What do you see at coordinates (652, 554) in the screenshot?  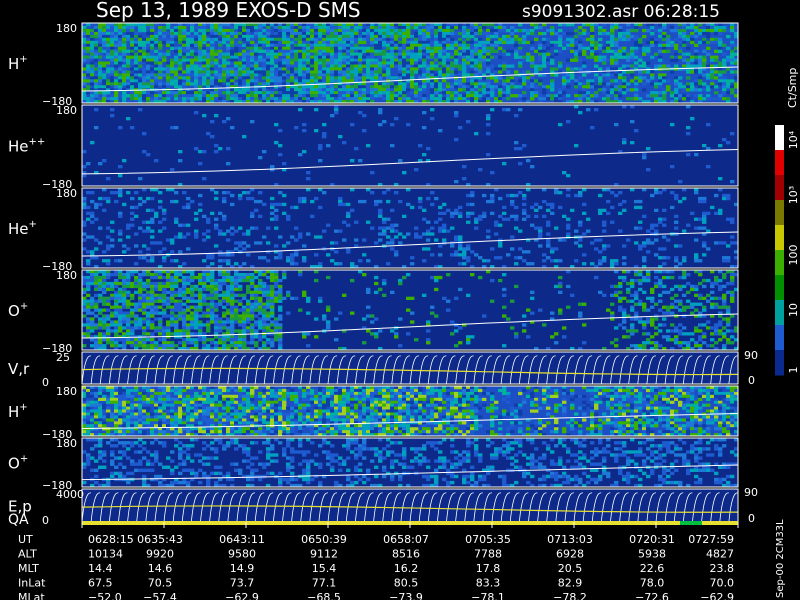 I see `cell-alt: 5938` at bounding box center [652, 554].